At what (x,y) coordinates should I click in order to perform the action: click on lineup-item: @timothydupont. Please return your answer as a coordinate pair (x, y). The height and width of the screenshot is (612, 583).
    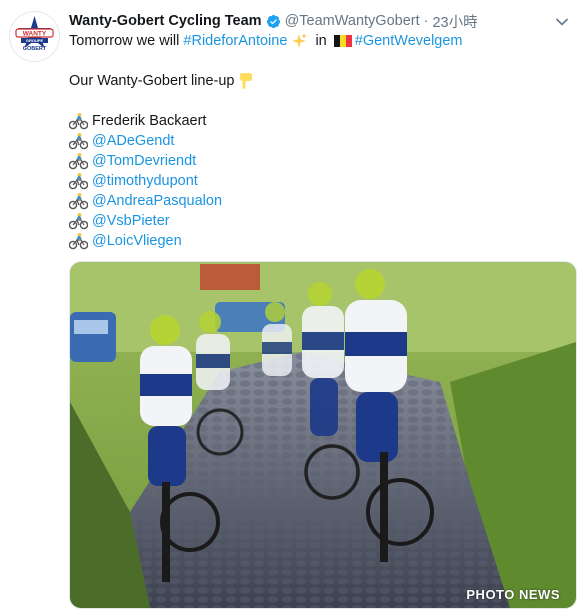
    Looking at the image, I should click on (319, 181).